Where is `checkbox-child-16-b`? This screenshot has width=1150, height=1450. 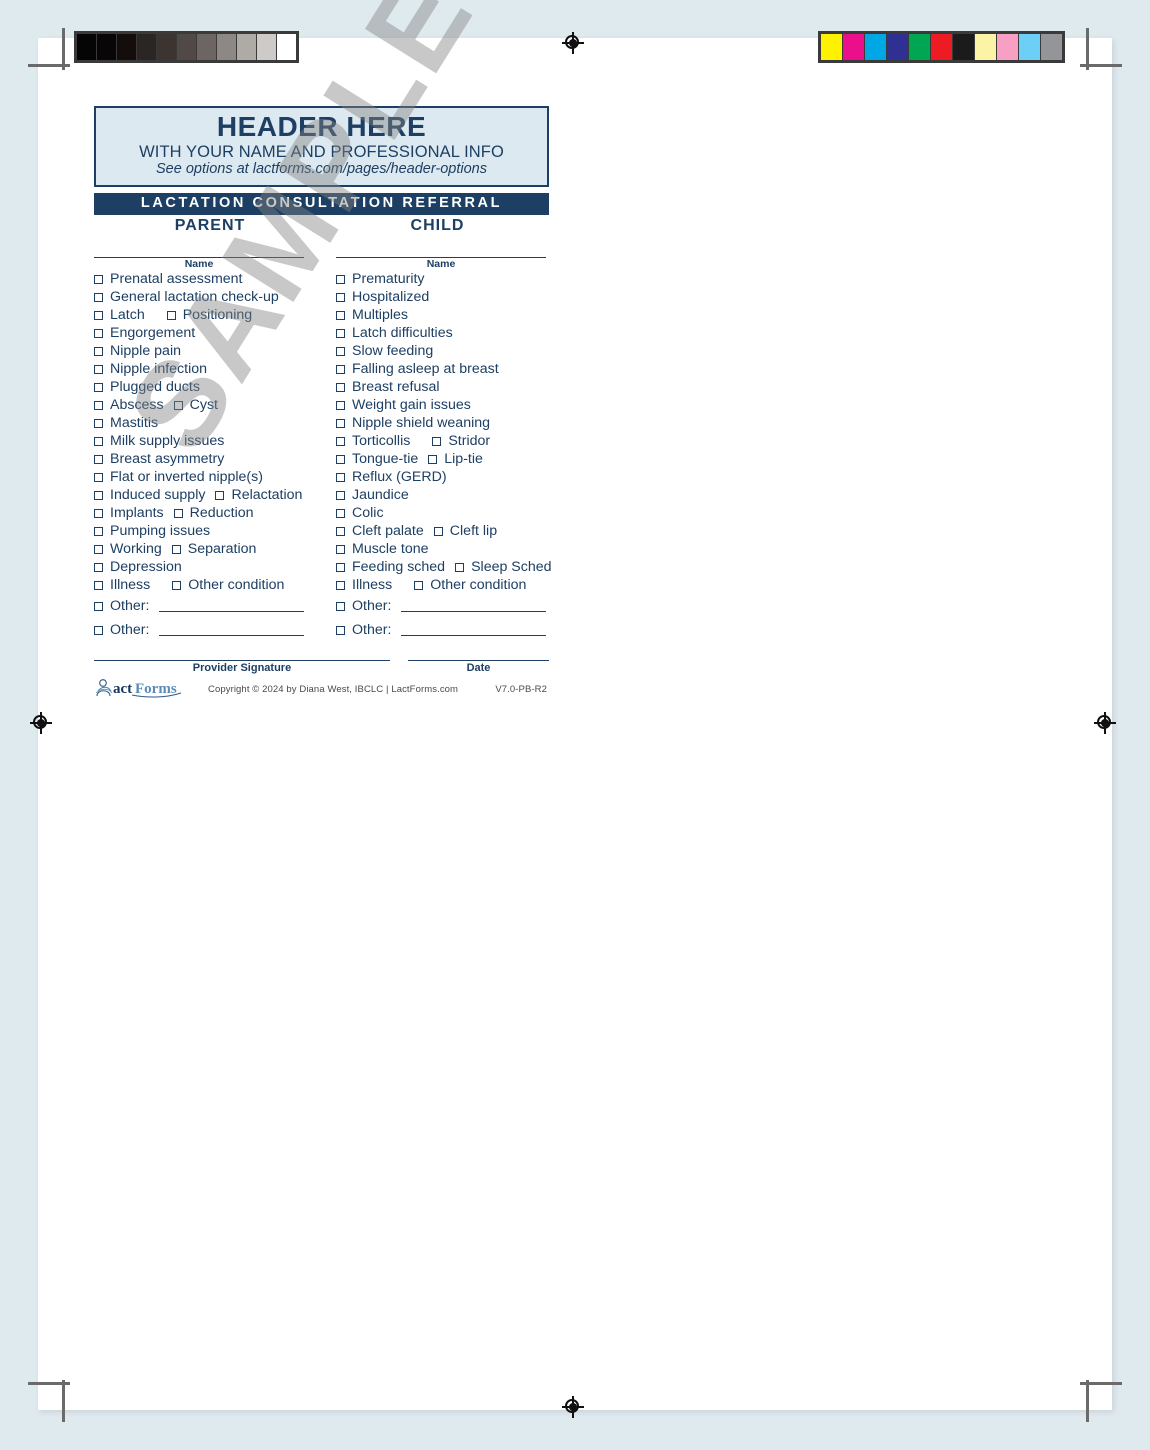
checkbox-child-16-b is located at coordinates (460, 567).